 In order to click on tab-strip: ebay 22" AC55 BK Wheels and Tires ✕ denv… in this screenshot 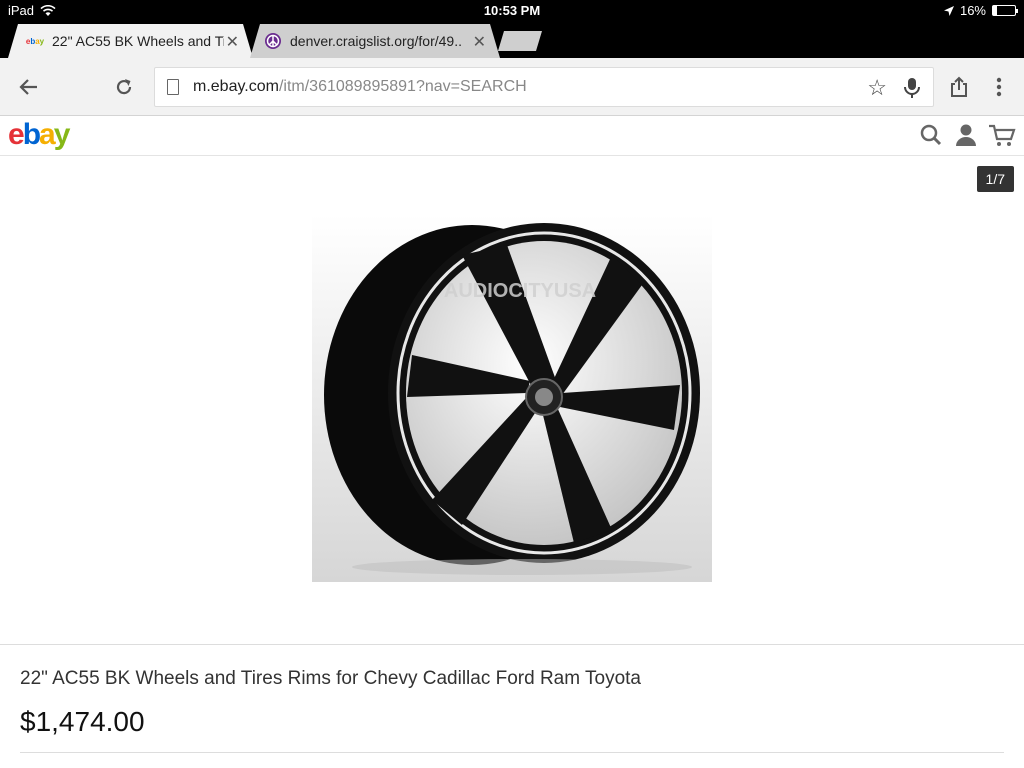, I will do `click(512, 41)`.